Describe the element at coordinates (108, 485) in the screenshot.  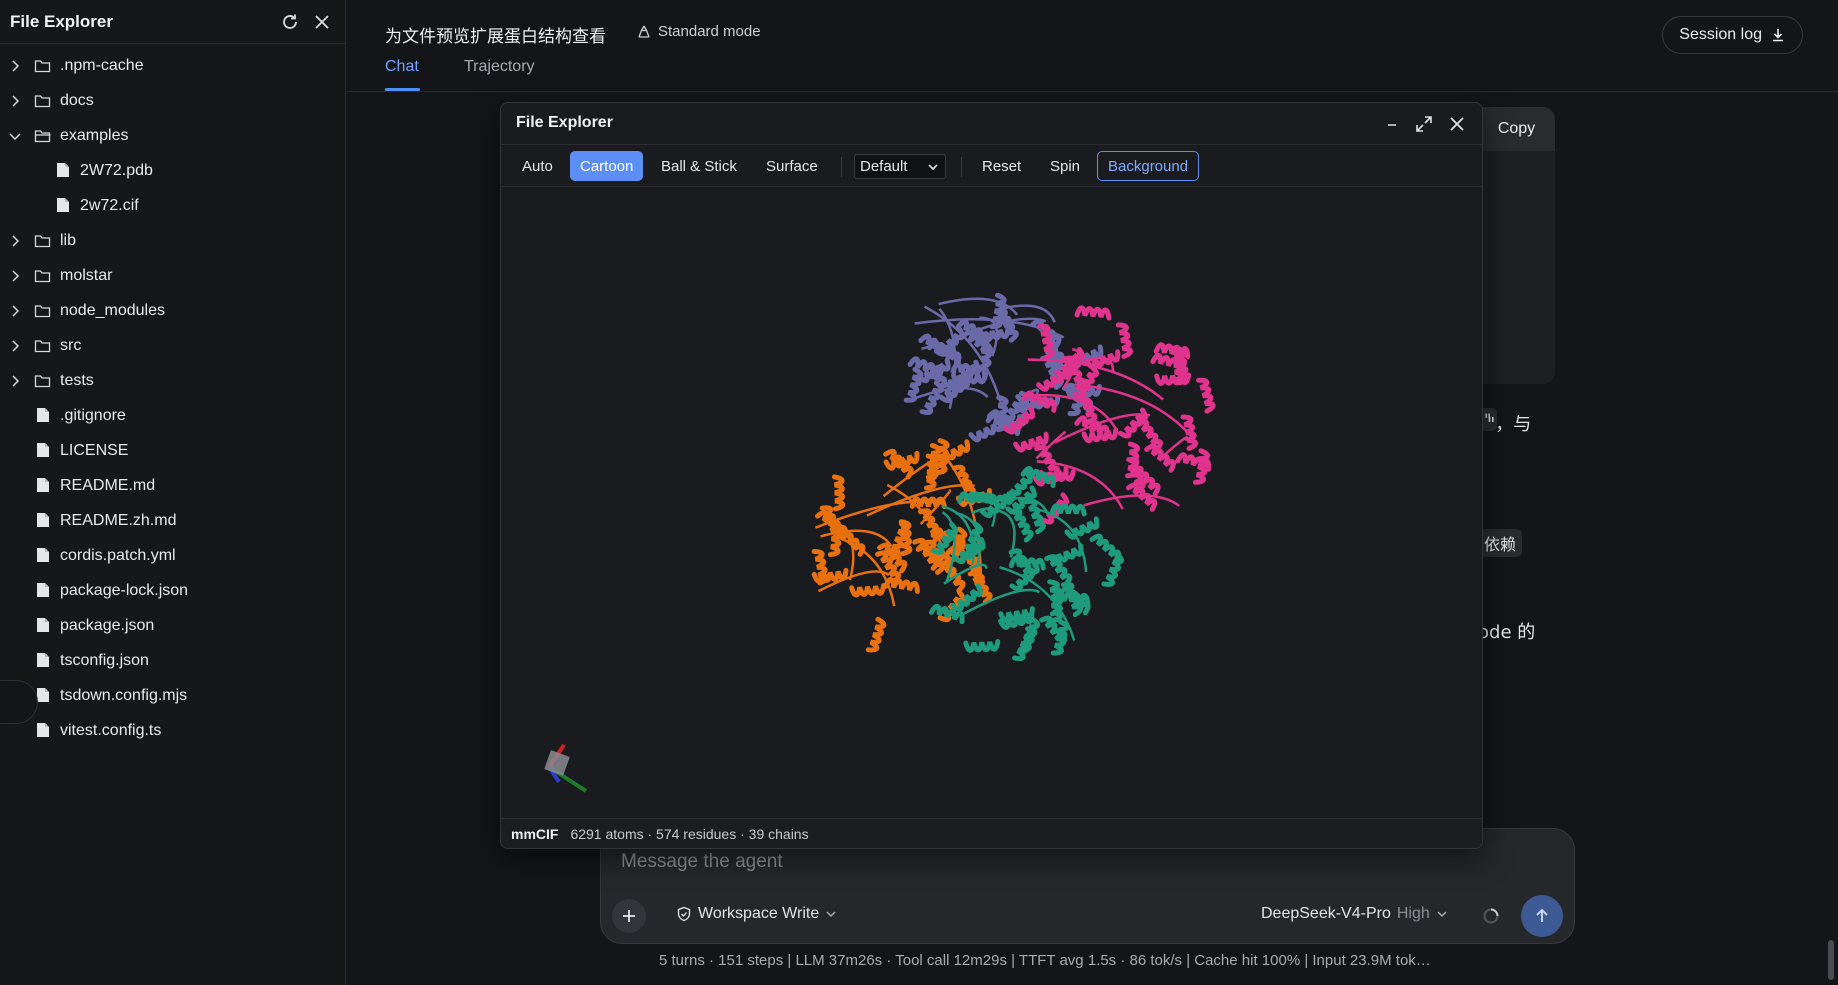
I see `tree-item-label: README.md` at that location.